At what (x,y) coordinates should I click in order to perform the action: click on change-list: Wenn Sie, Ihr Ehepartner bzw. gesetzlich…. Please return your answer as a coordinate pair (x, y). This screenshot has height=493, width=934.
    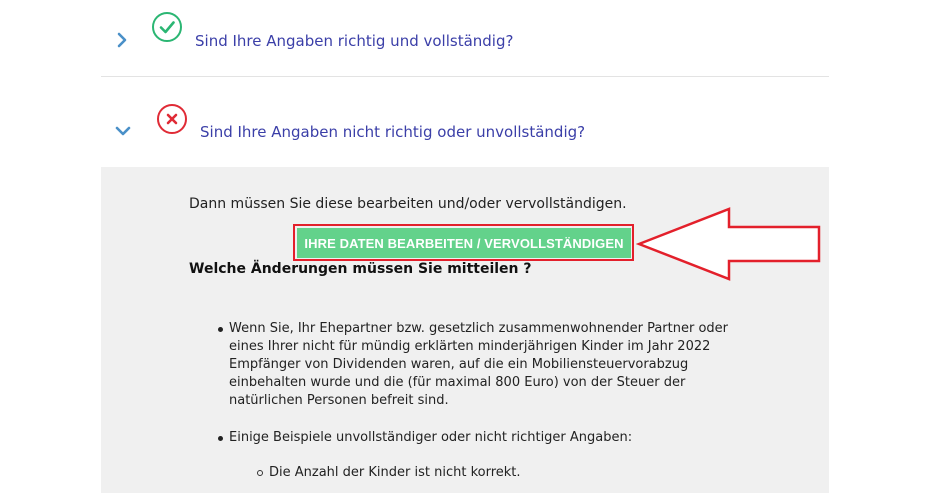
    Looking at the image, I should click on (481, 383).